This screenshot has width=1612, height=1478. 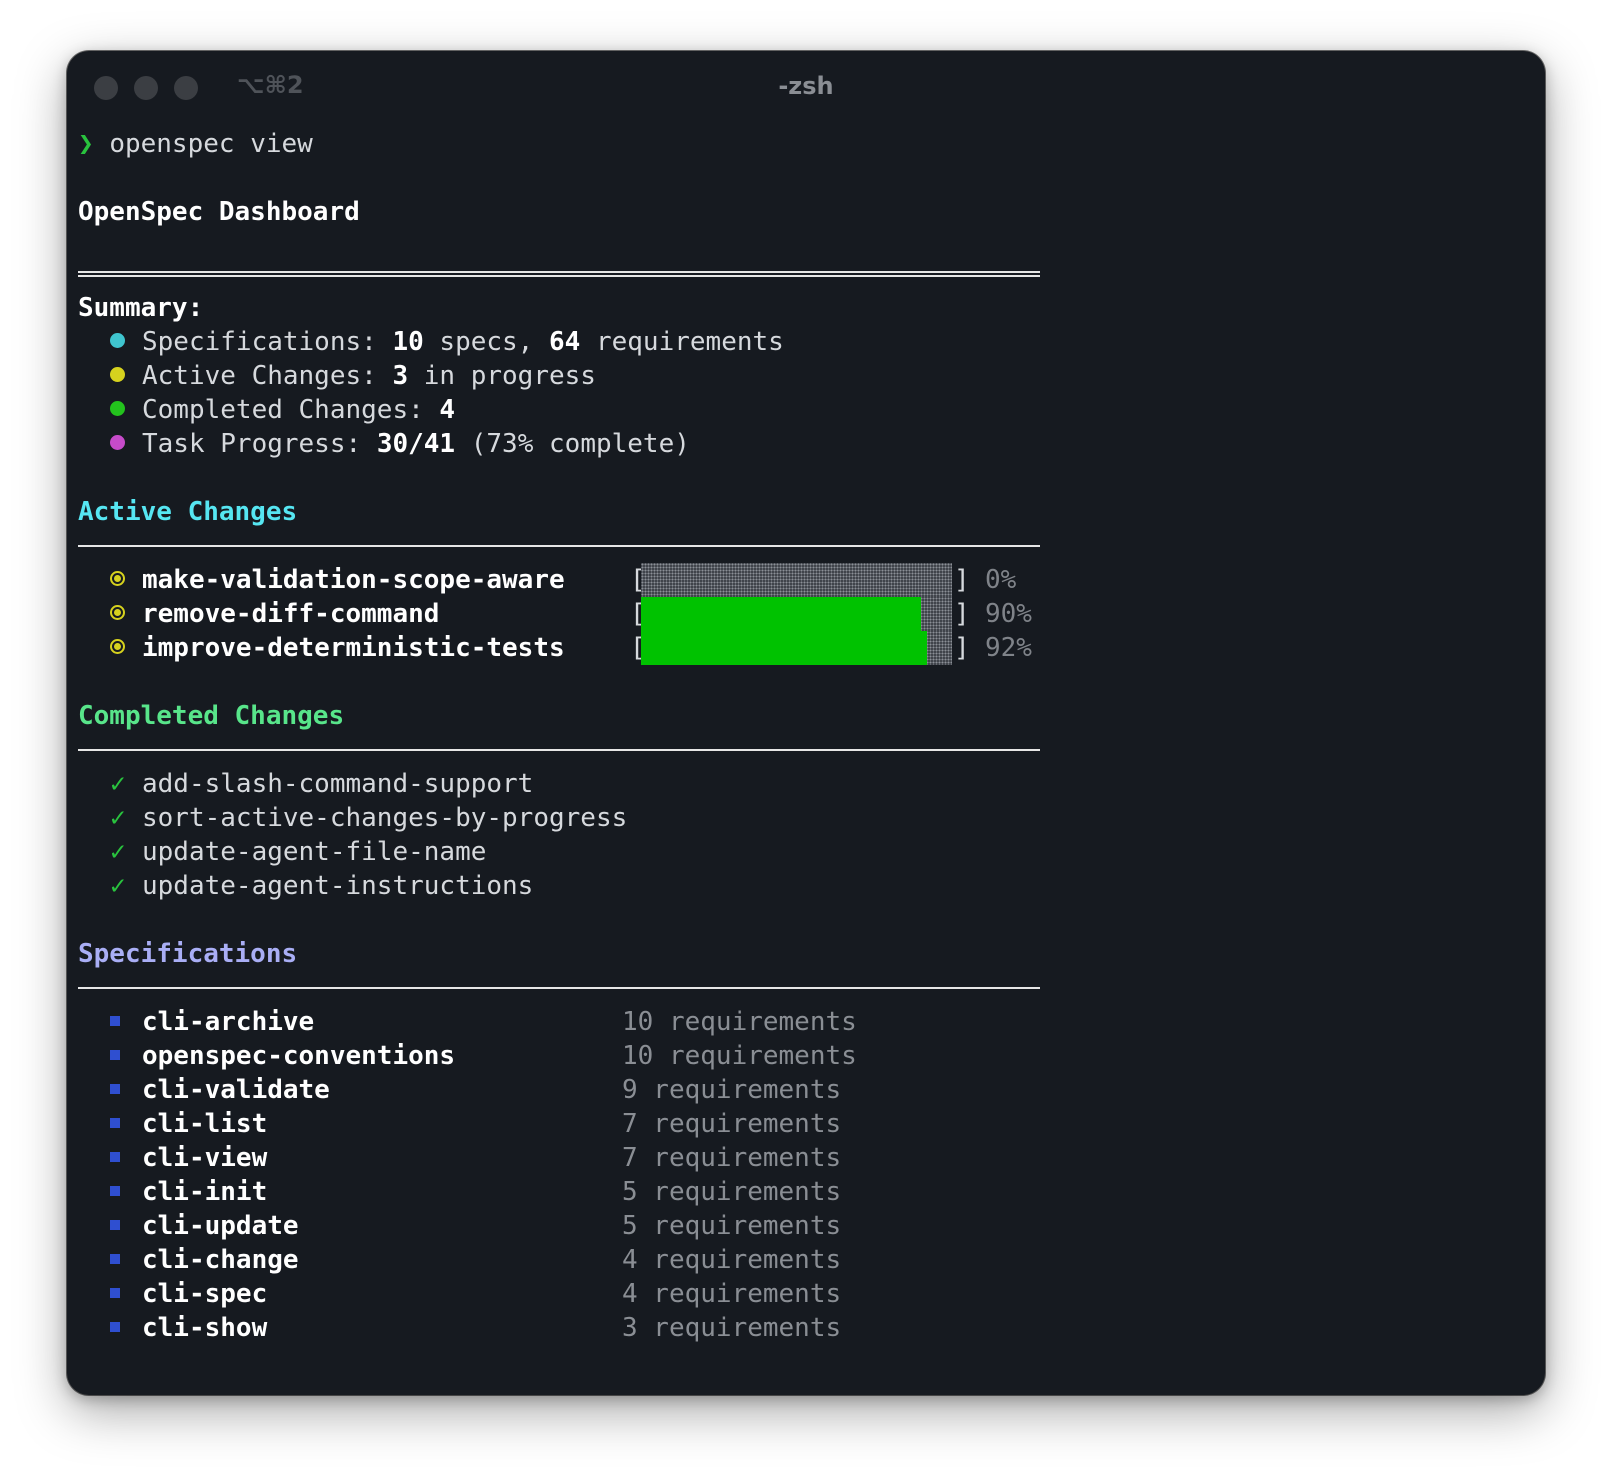 I want to click on spec-name-group: openspec-conventions, so click(x=282, y=1056).